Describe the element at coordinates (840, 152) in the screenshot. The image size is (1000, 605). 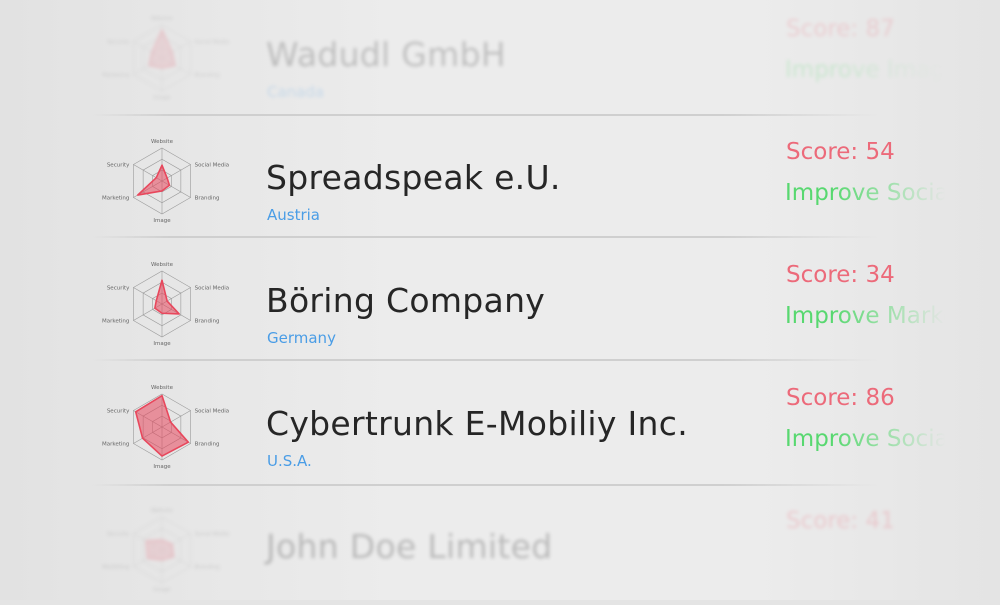
I see `score-label: Score: 54` at that location.